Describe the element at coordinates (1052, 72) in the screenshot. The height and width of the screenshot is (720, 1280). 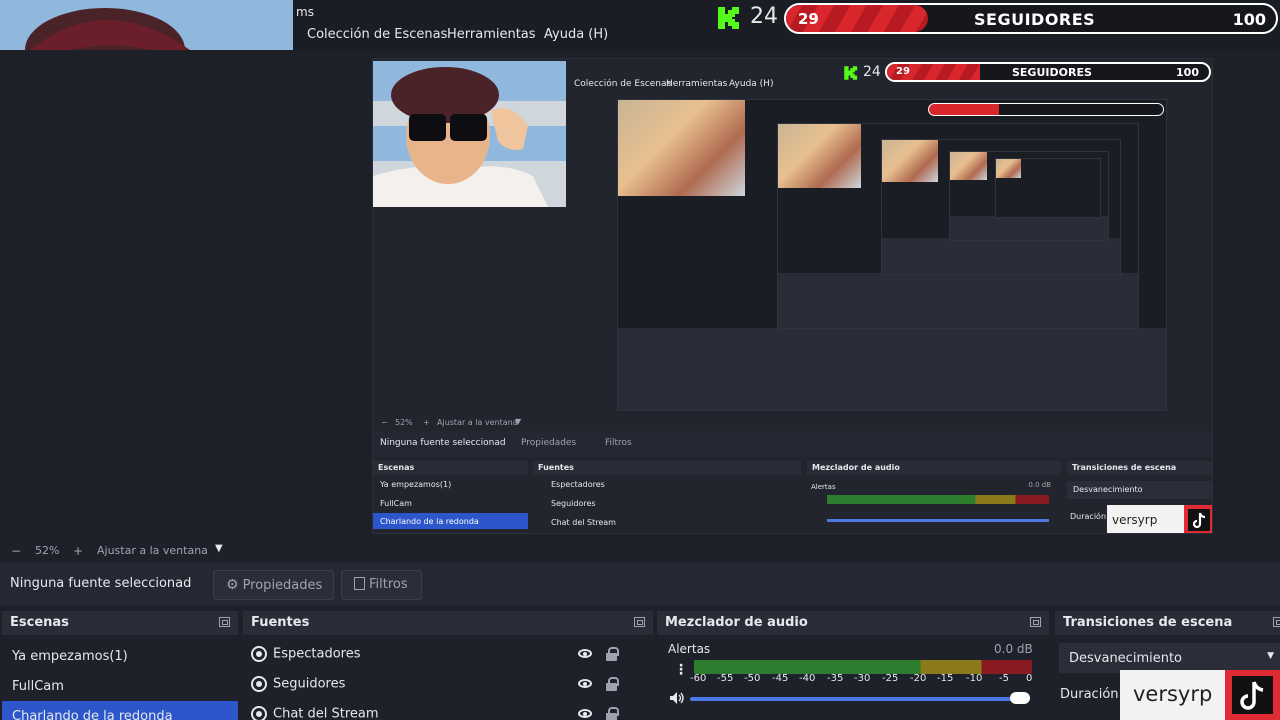
I see `nested-goal-label: SEGUIDORES` at that location.